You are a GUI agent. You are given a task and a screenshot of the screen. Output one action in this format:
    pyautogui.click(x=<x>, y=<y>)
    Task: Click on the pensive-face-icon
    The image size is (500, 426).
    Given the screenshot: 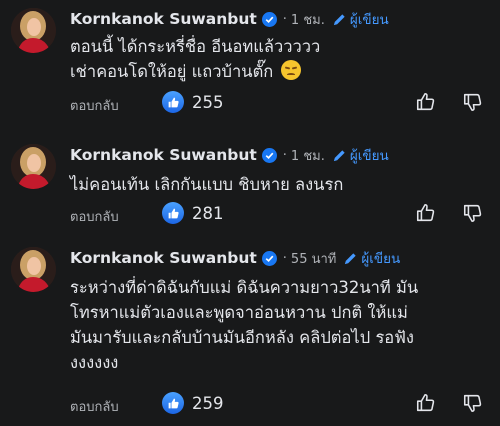 What is the action you would take?
    pyautogui.click(x=290, y=70)
    